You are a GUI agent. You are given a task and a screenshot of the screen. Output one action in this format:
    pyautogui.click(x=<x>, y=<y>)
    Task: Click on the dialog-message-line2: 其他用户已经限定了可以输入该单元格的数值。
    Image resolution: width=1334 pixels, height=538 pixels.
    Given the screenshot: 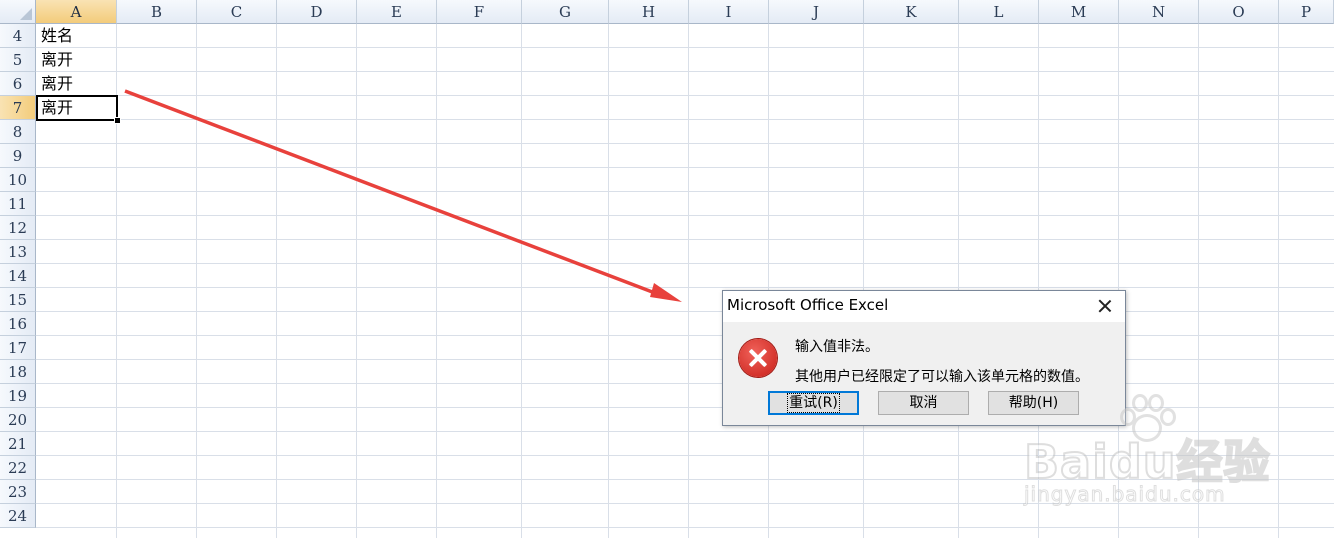 What is the action you would take?
    pyautogui.click(x=942, y=377)
    